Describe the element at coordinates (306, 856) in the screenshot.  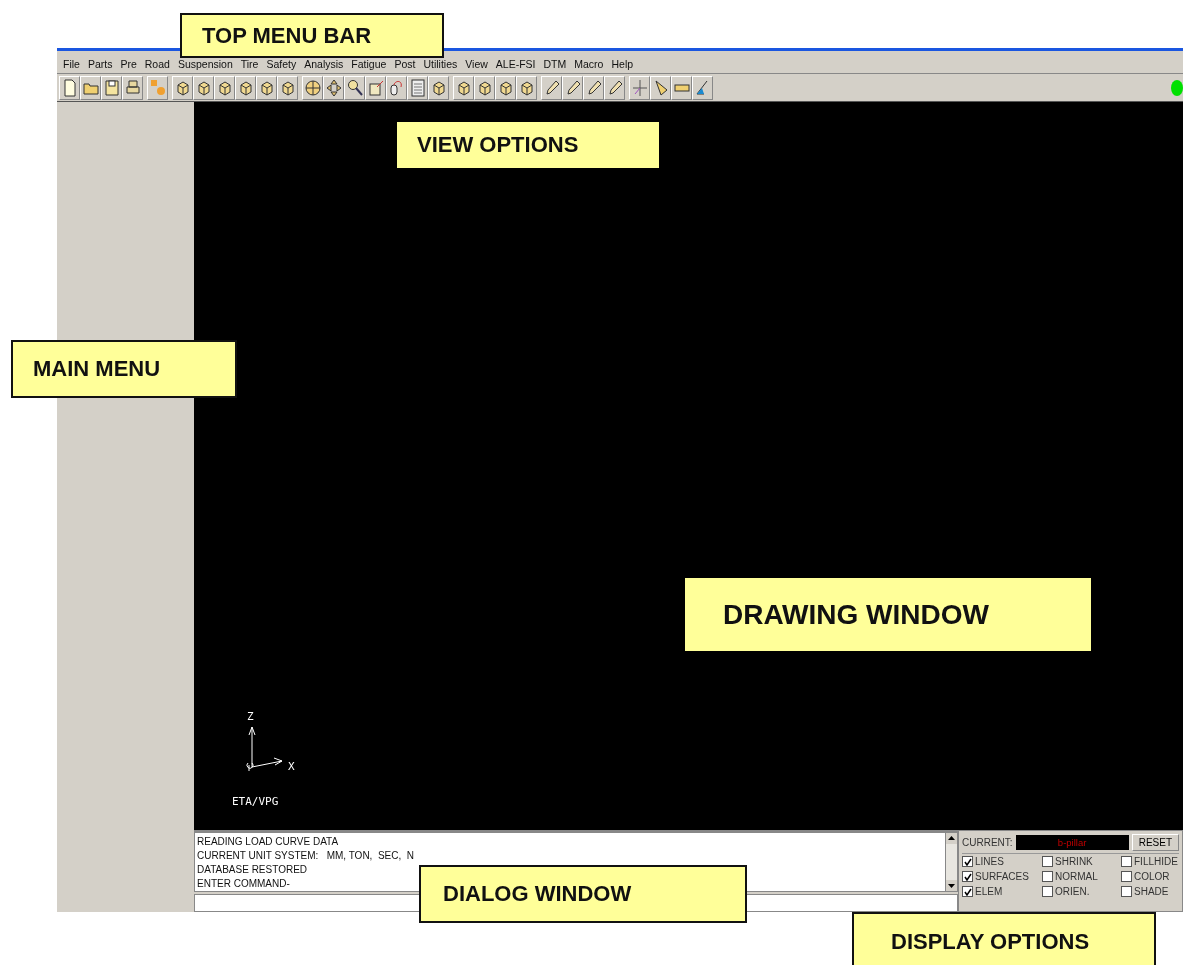
I see `log-line: CURRENT UNIT SYSTEM: MM, TON, SEC, N` at that location.